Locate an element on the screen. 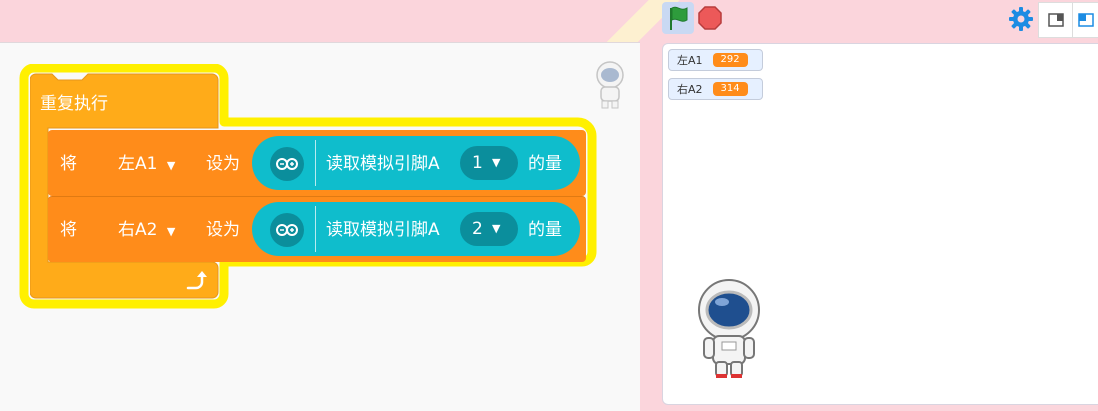 The width and height of the screenshot is (1098, 411). variable-monitor-2: 右A2 314 is located at coordinates (715, 89).